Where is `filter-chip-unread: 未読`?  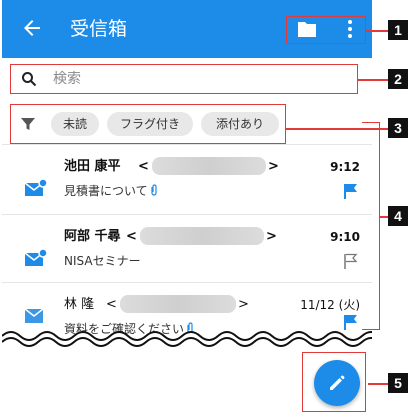
filter-chip-unread: 未読 is located at coordinates (75, 124).